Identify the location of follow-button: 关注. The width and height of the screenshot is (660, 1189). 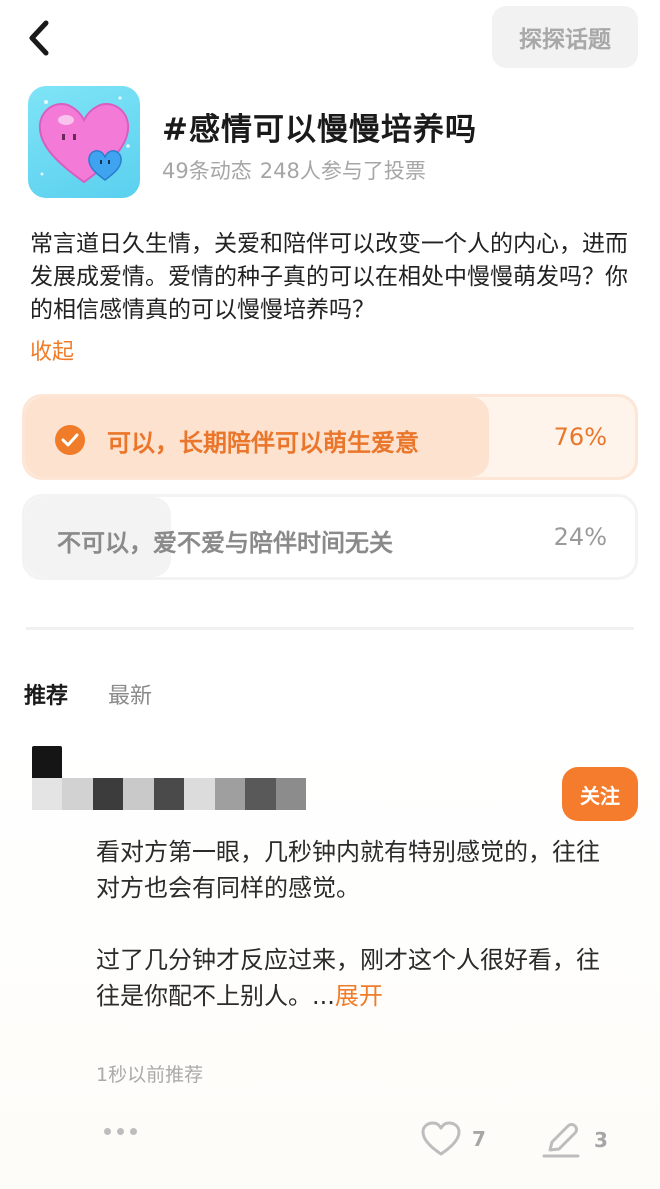
(600, 794).